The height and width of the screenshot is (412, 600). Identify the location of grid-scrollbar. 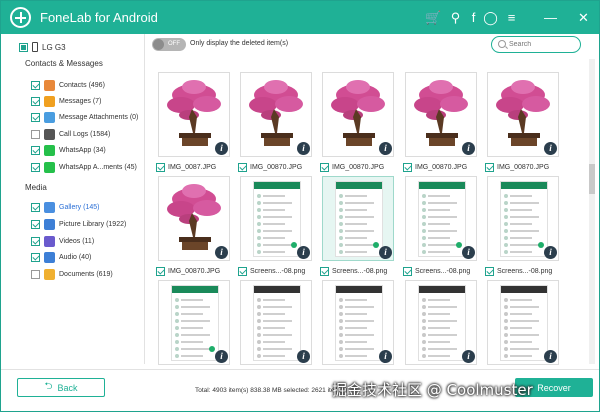
(592, 211).